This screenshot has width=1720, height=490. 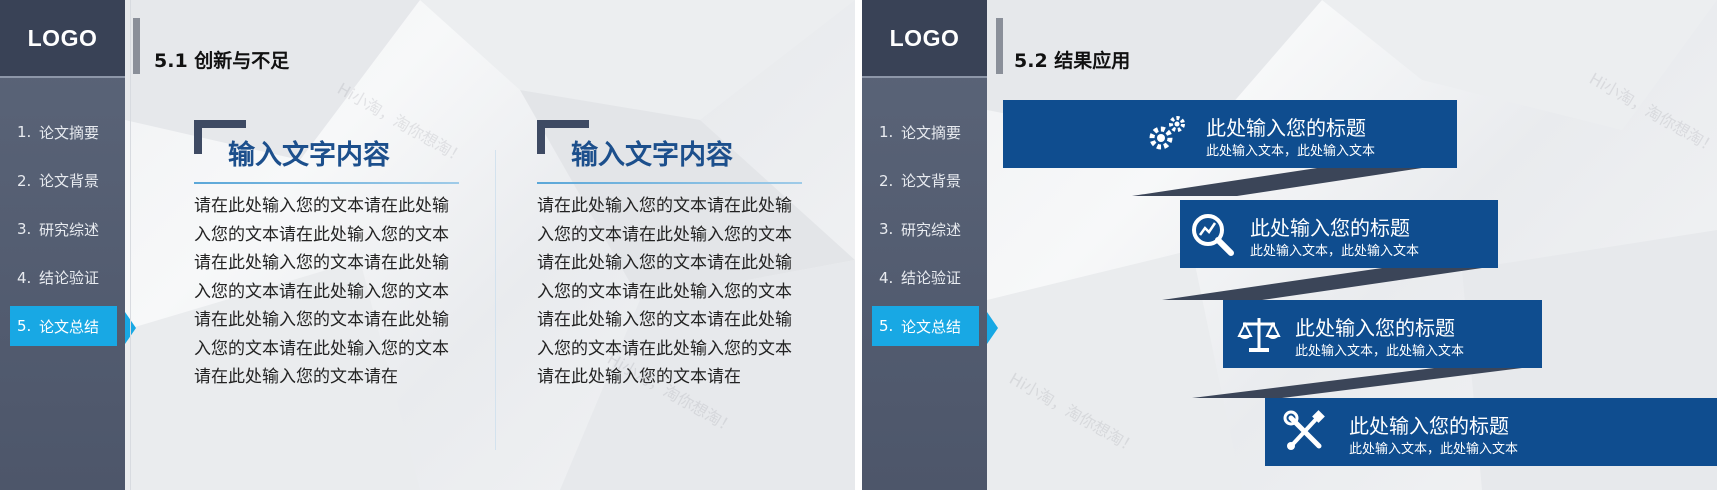 What do you see at coordinates (1213, 235) in the screenshot?
I see `magnifier-chart-icon` at bounding box center [1213, 235].